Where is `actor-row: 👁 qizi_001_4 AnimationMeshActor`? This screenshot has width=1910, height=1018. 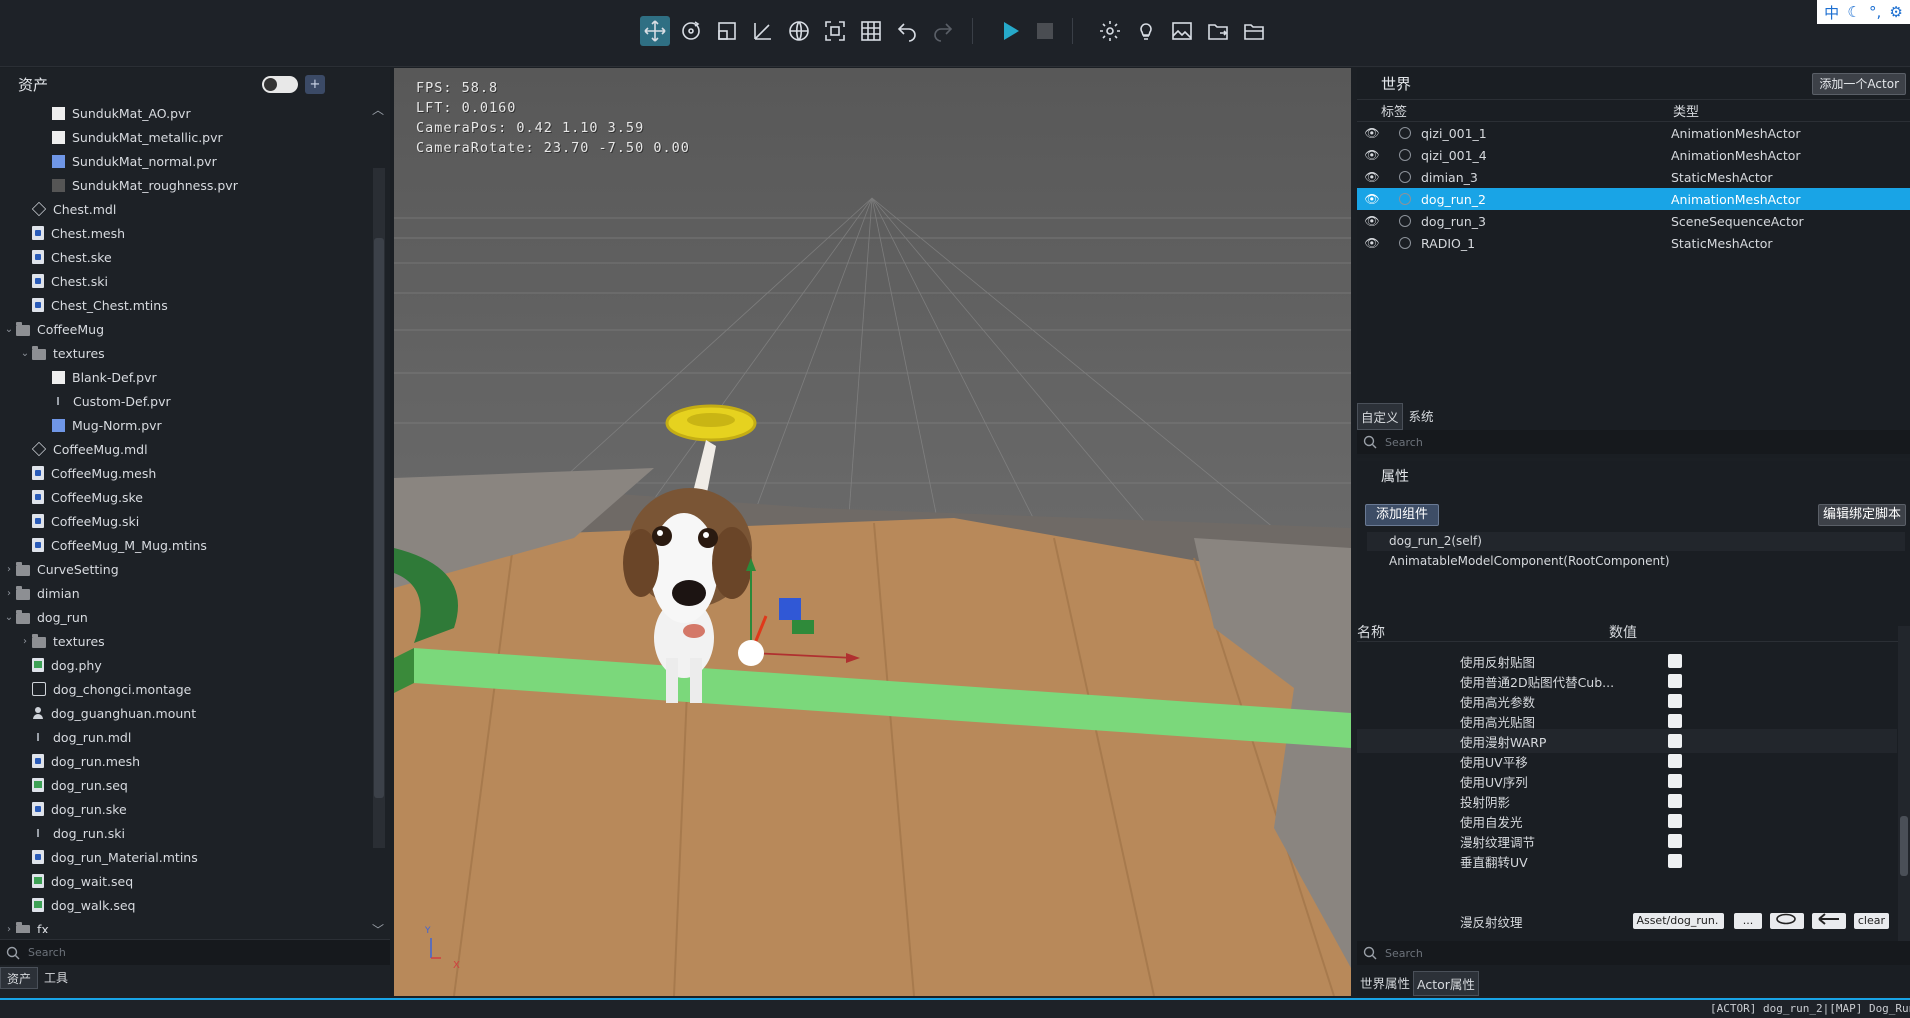 actor-row: 👁 qizi_001_4 AnimationMeshActor is located at coordinates (1633, 155).